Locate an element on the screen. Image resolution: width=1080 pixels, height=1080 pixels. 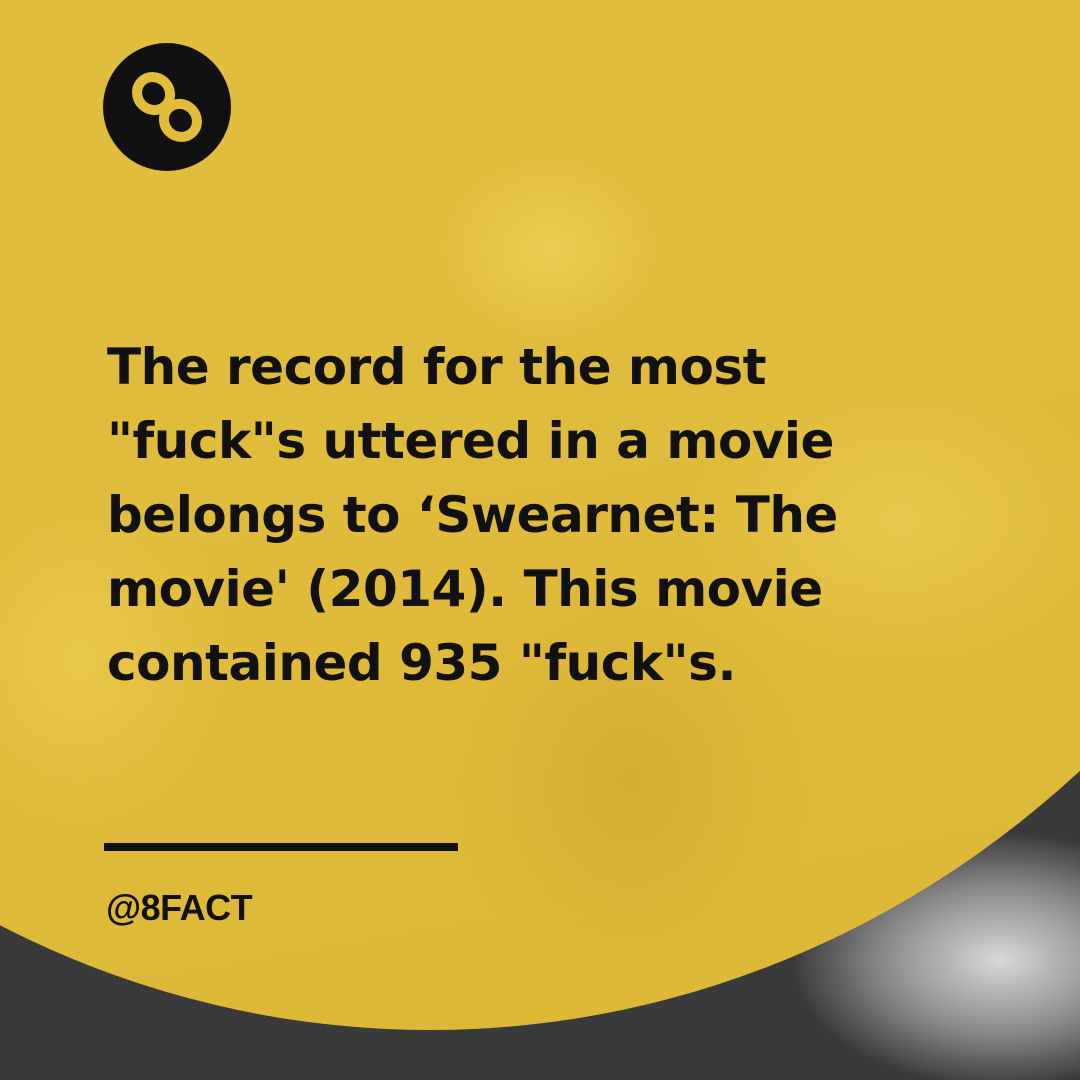
account-handle: @8FACT is located at coordinates (179, 908).